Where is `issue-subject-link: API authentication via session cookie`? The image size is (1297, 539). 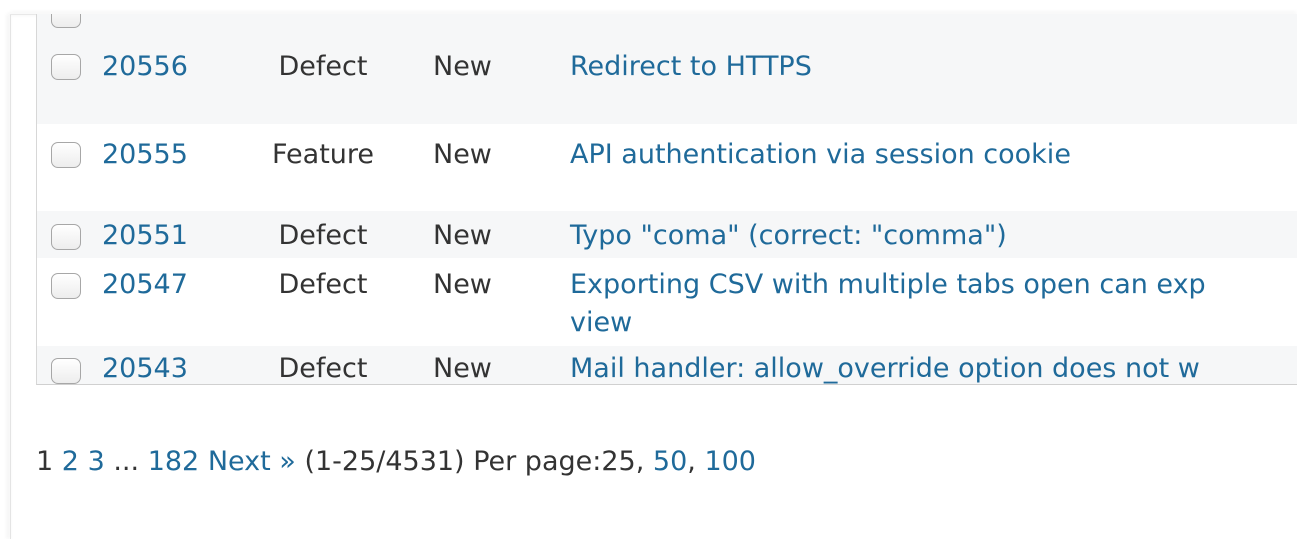 issue-subject-link: API authentication via session cookie is located at coordinates (820, 155).